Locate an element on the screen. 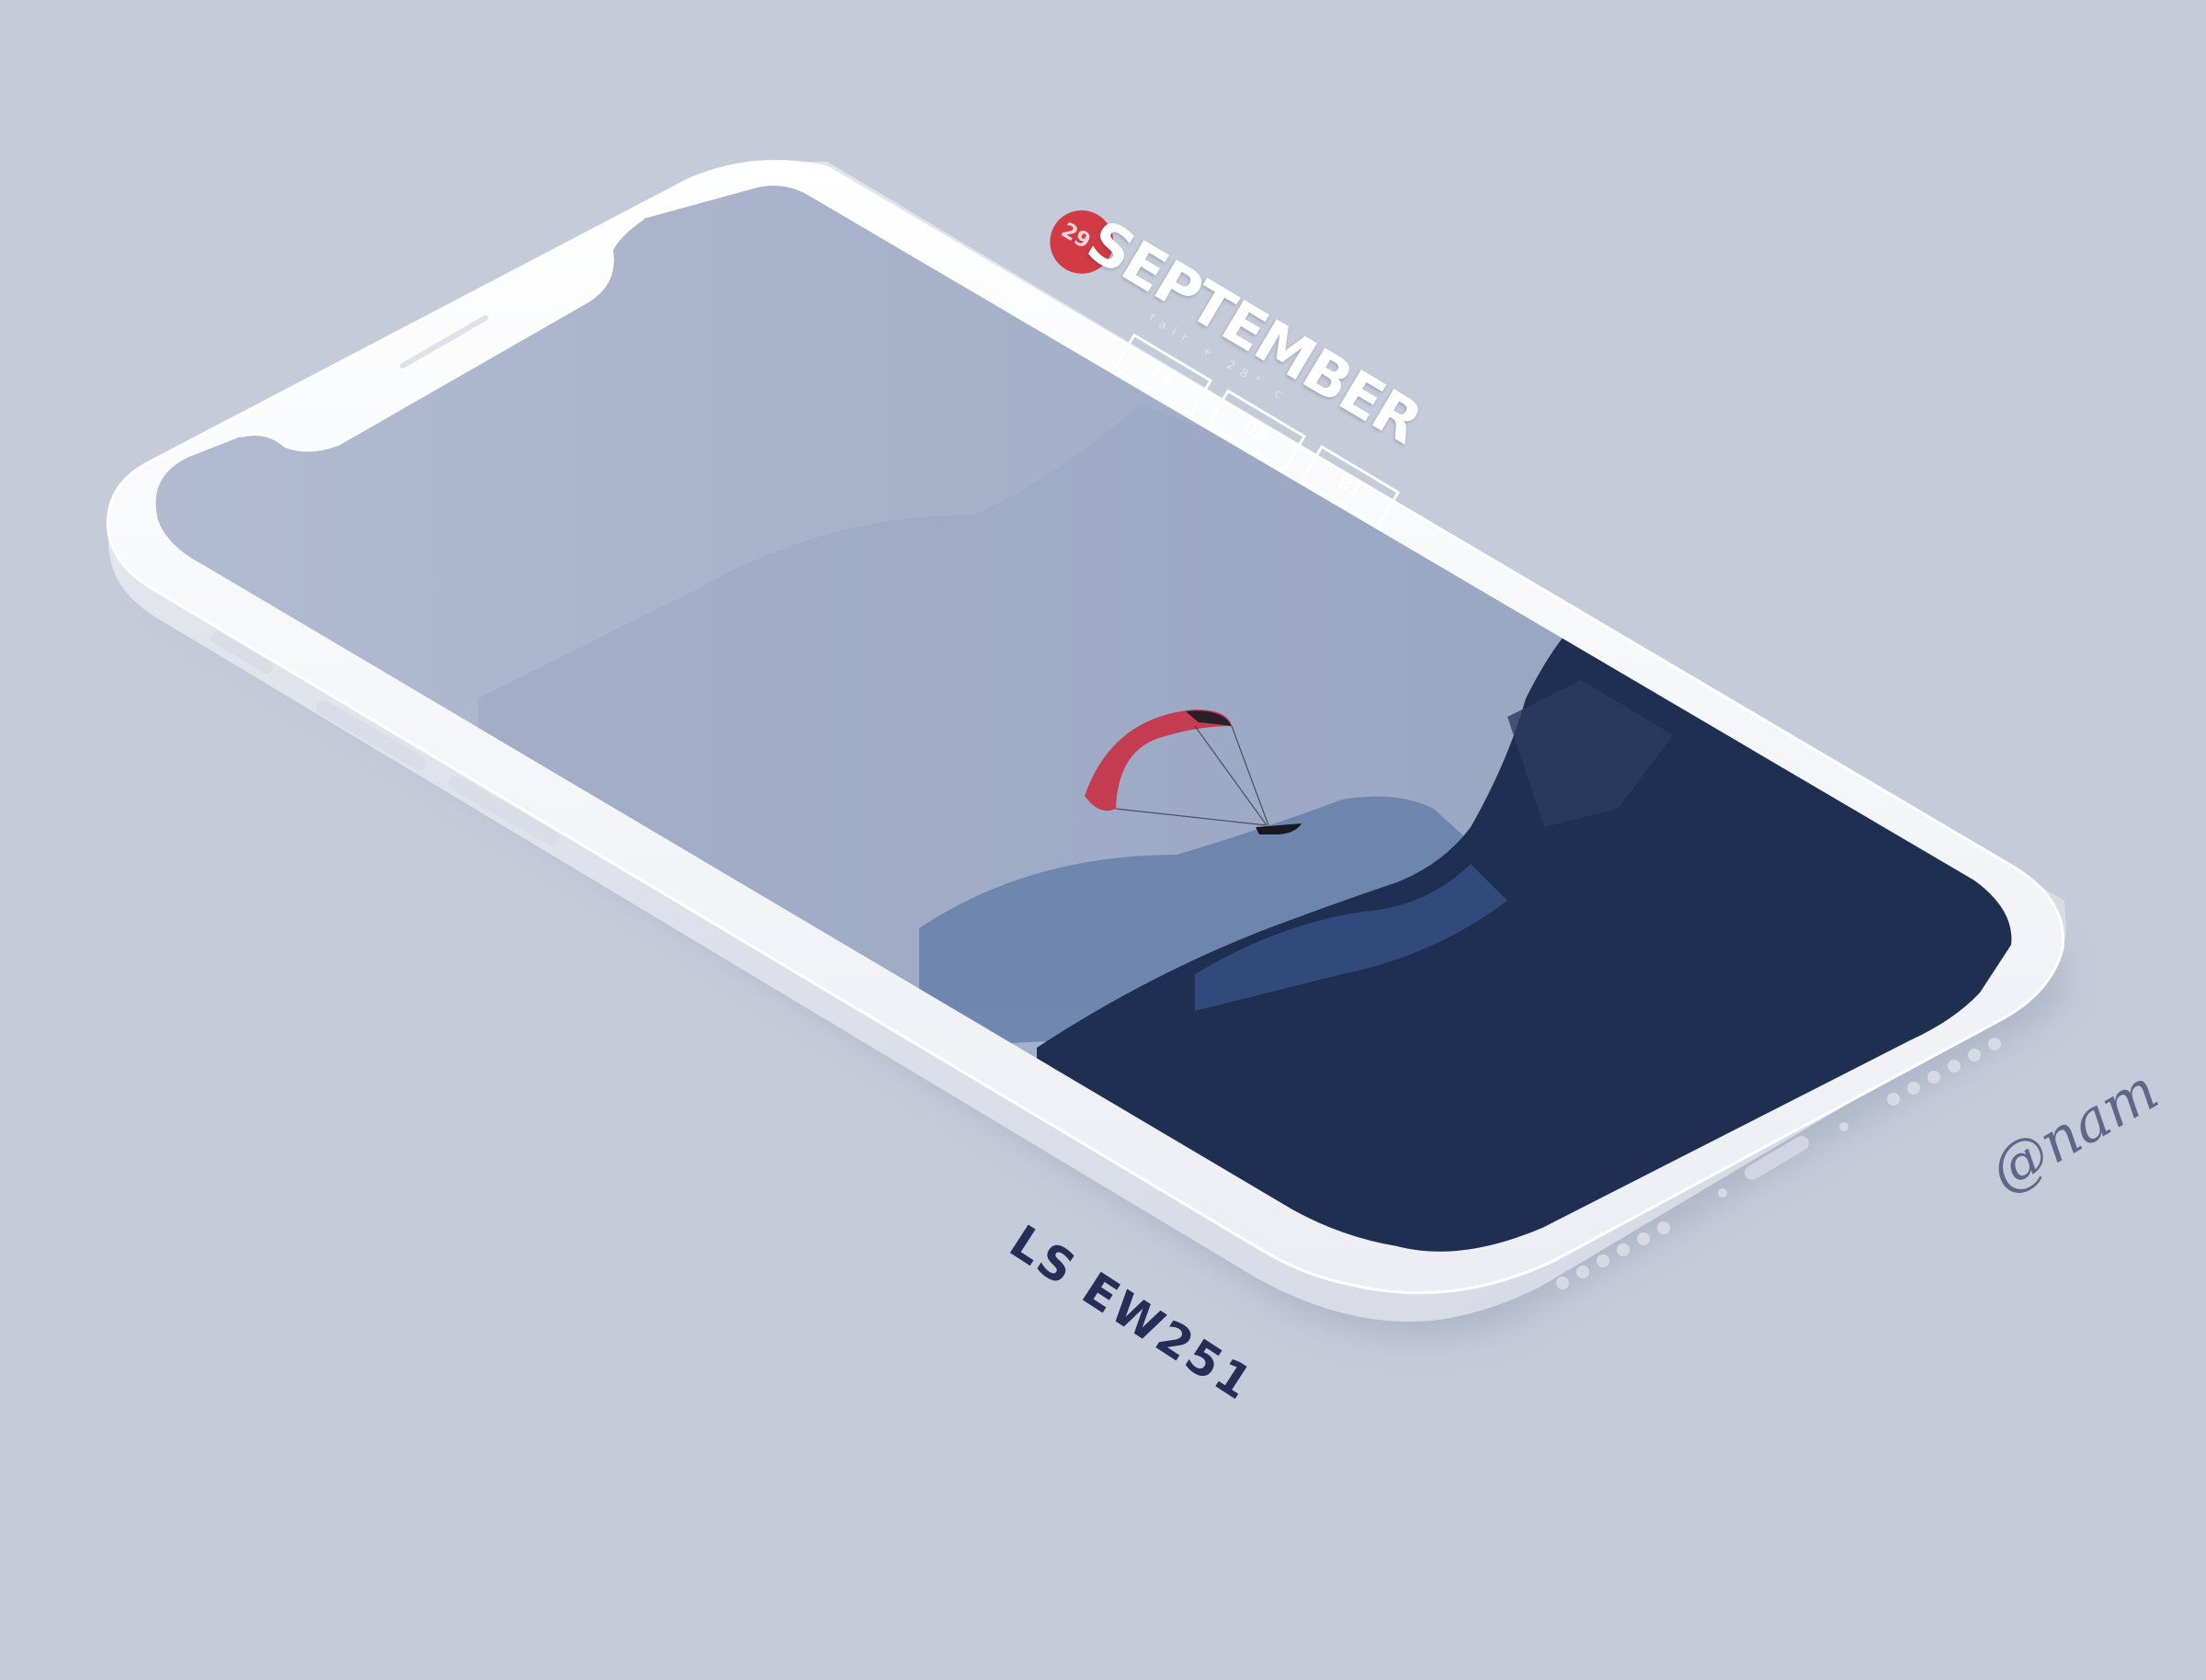 The image size is (2206, 1680). time-box-minutes-value: 03 is located at coordinates (1256, 430).